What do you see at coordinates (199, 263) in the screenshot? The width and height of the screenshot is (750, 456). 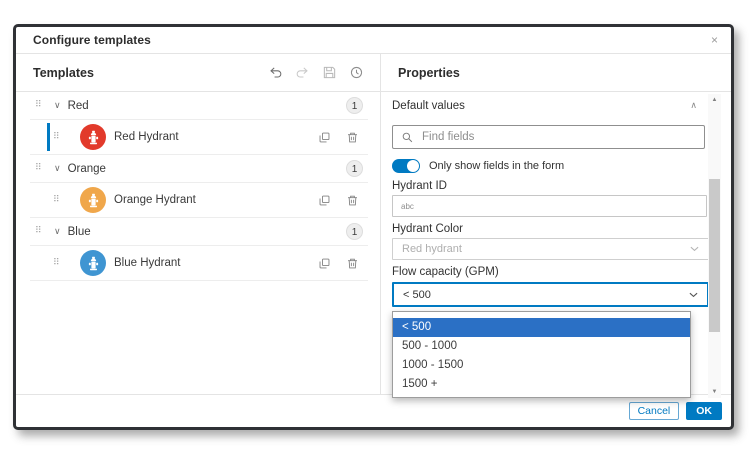 I see `template-item-blue-hydrant: ⠿ Blue Hydrant` at bounding box center [199, 263].